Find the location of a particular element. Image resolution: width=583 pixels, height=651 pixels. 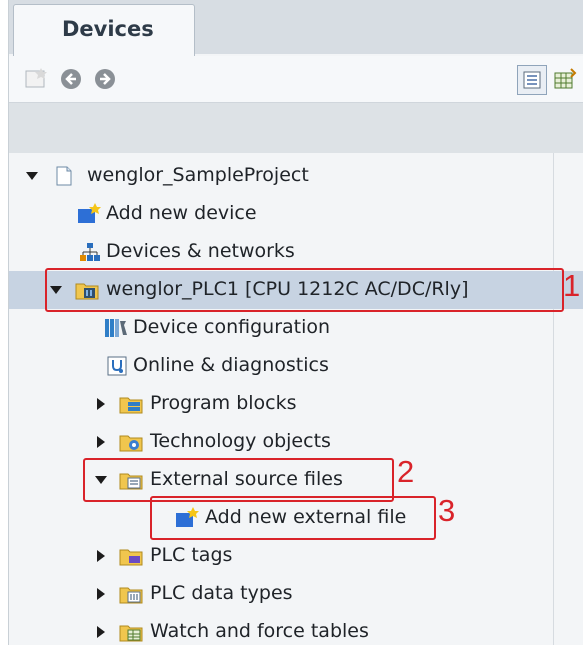

project-icon is located at coordinates (64, 176).